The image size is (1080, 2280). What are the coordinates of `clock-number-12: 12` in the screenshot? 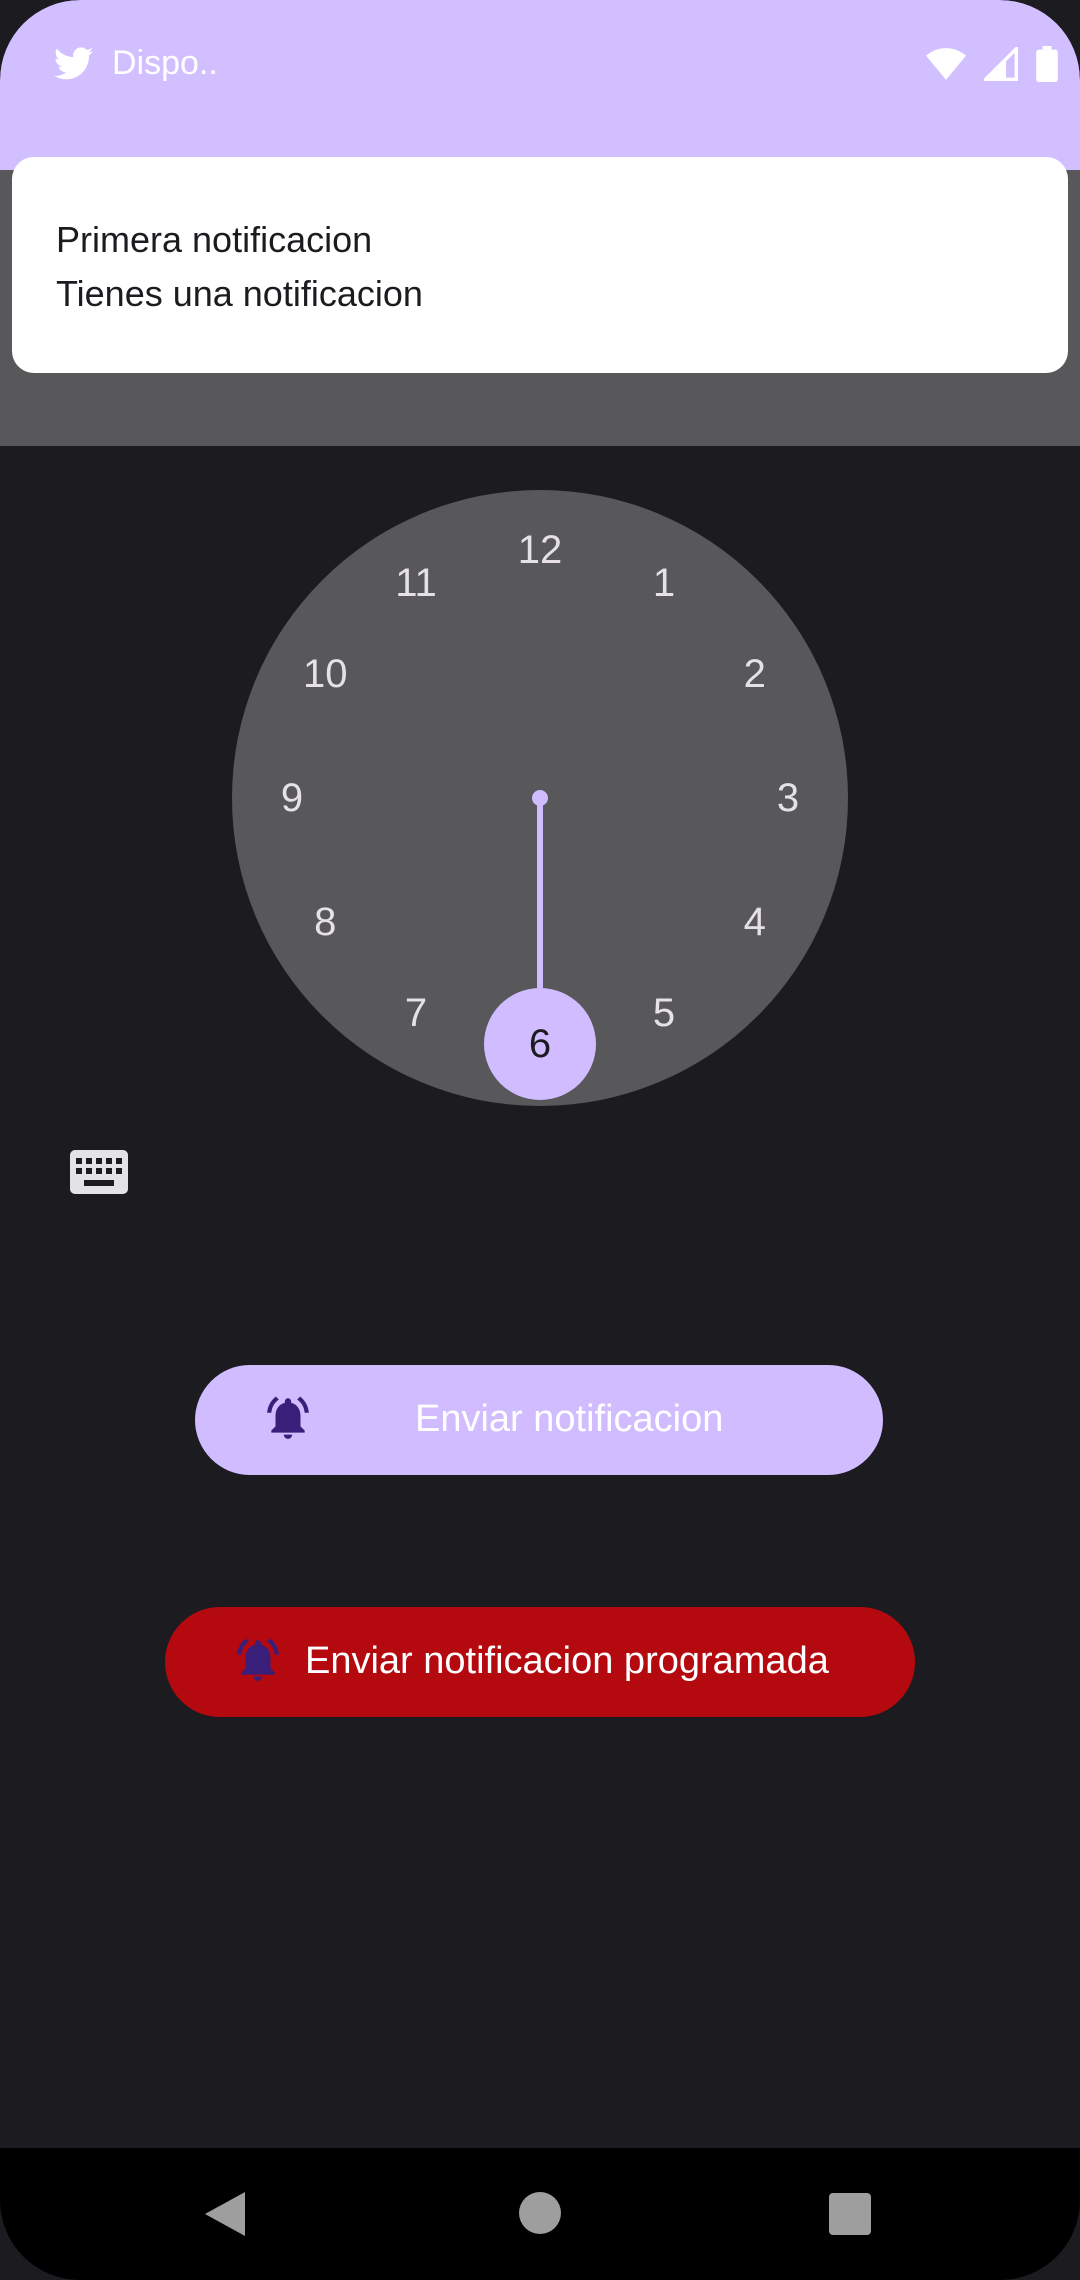 It's located at (540, 550).